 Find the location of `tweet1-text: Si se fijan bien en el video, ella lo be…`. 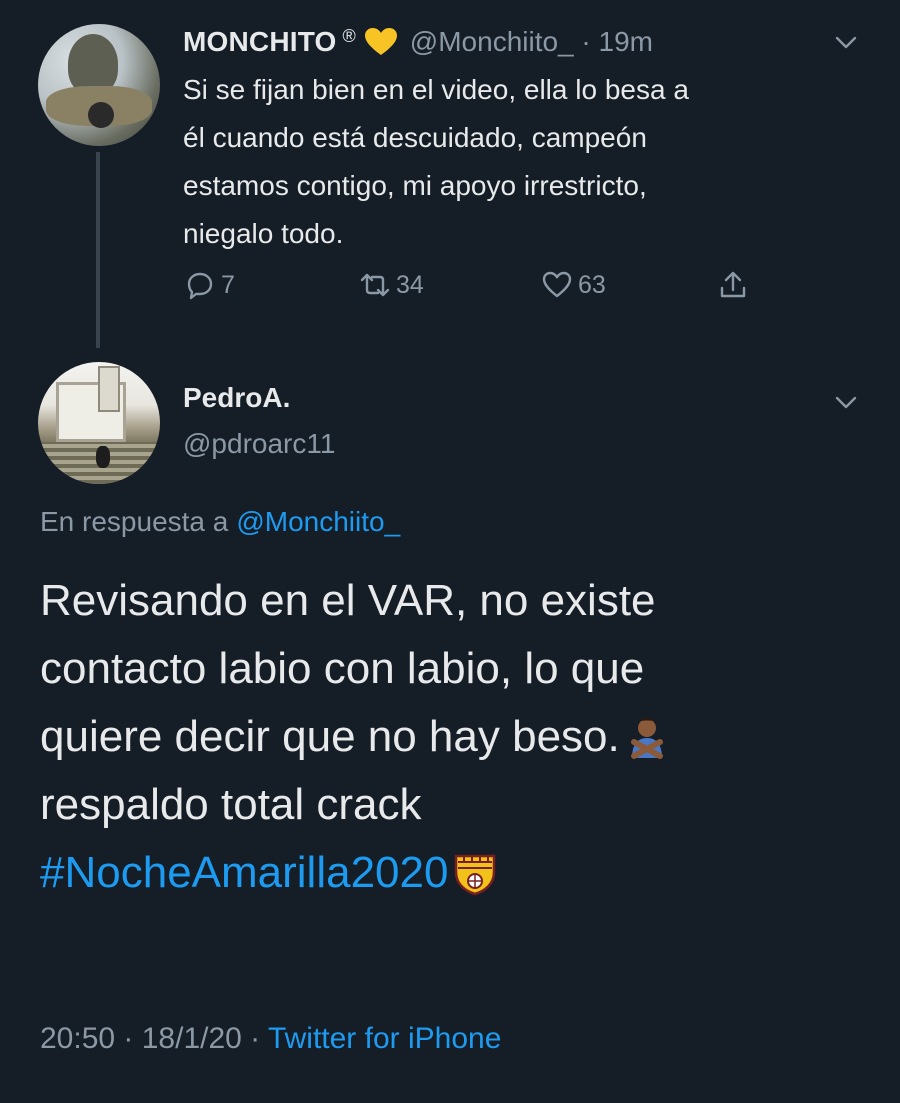

tweet1-text: Si se fijan bien en el video, ella lo be… is located at coordinates (436, 161).